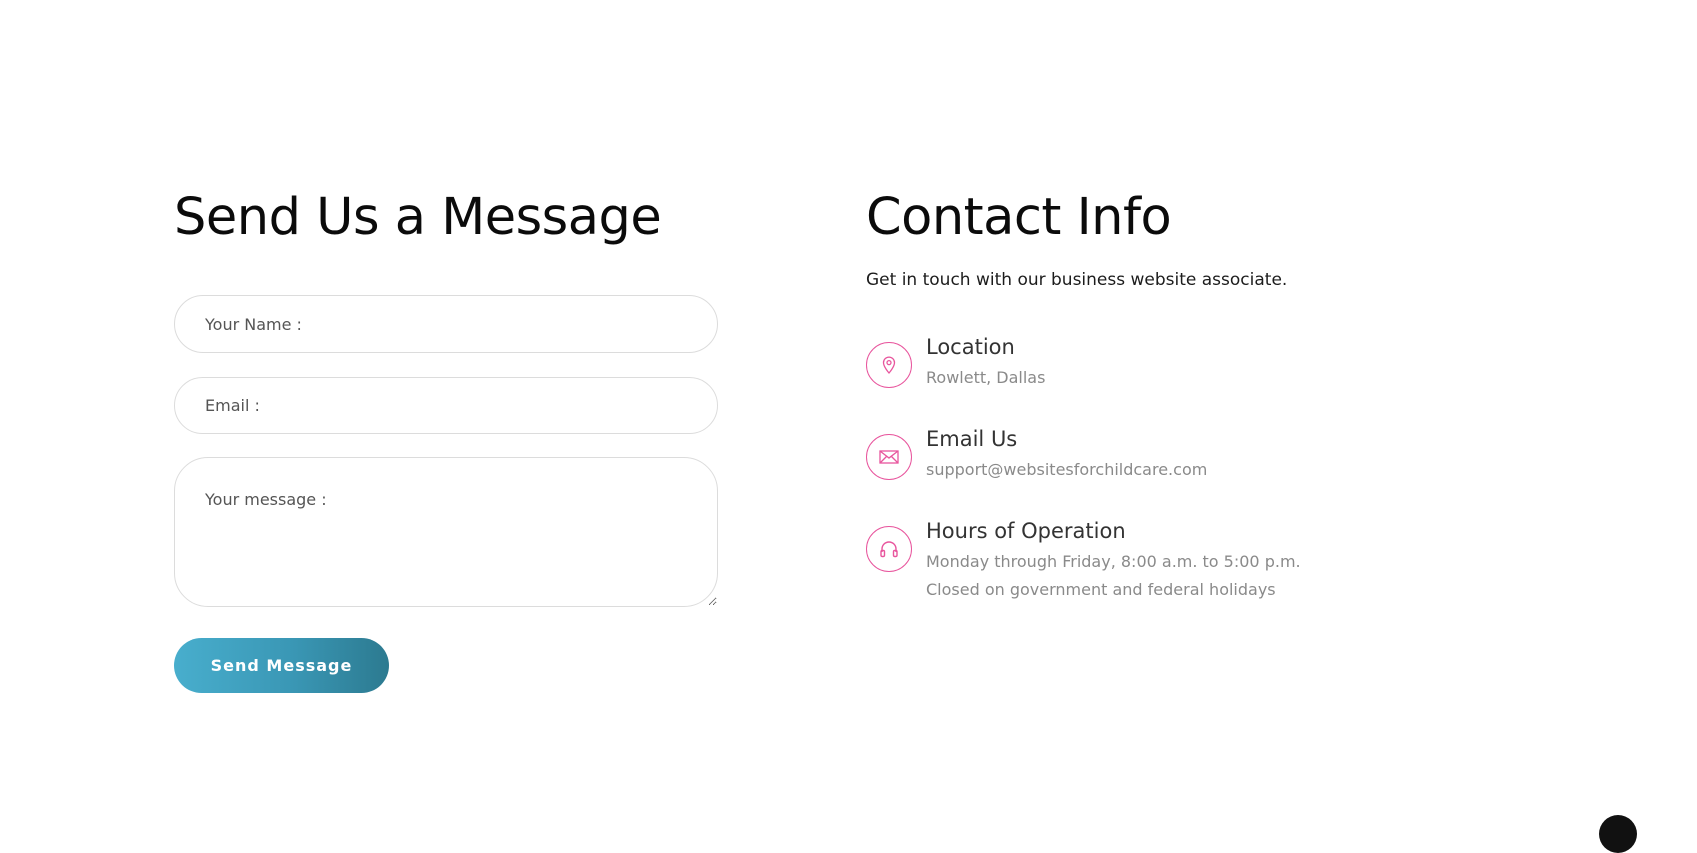 This screenshot has height=853, width=1697. Describe the element at coordinates (889, 549) in the screenshot. I see `headphones-icon` at that location.